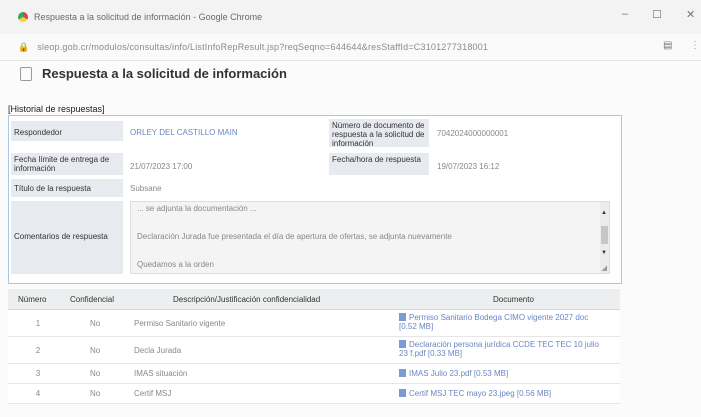 The width and height of the screenshot is (701, 417). What do you see at coordinates (695, 45) in the screenshot?
I see `overflow-icon: ⋮` at bounding box center [695, 45].